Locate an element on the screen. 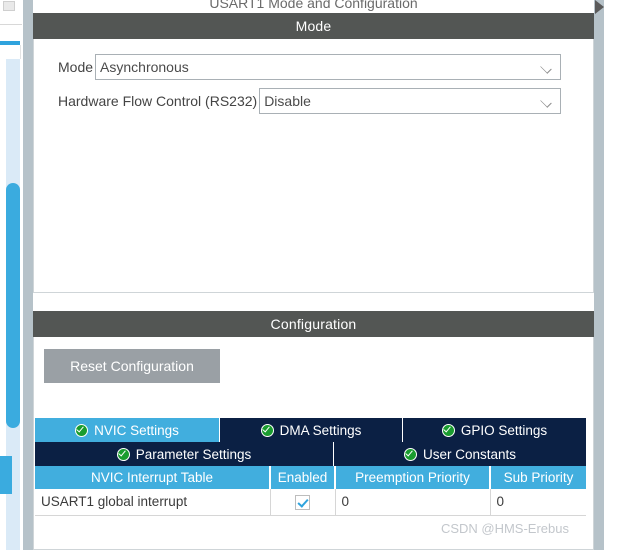 The height and width of the screenshot is (550, 635). page-title: USART1 Mode and Configuration is located at coordinates (313, 7).